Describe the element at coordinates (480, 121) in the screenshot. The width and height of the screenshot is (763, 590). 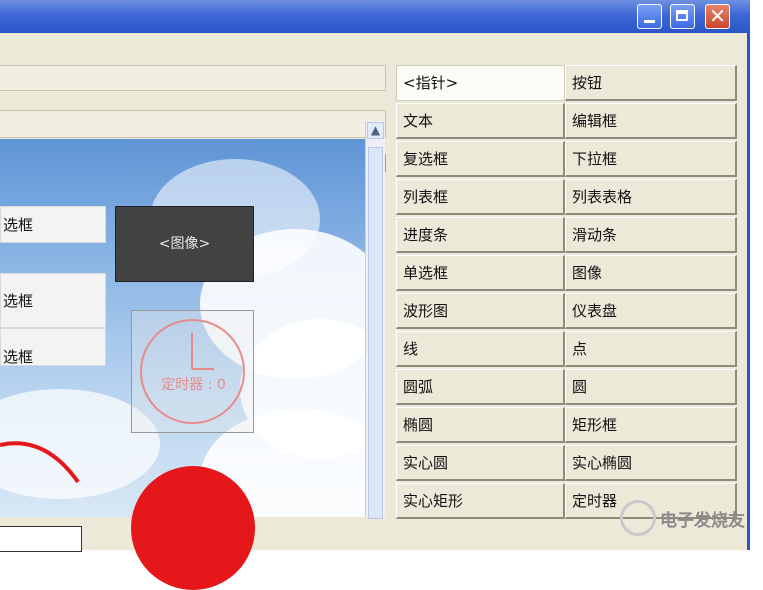
I see `palette-item-text: 文本` at that location.